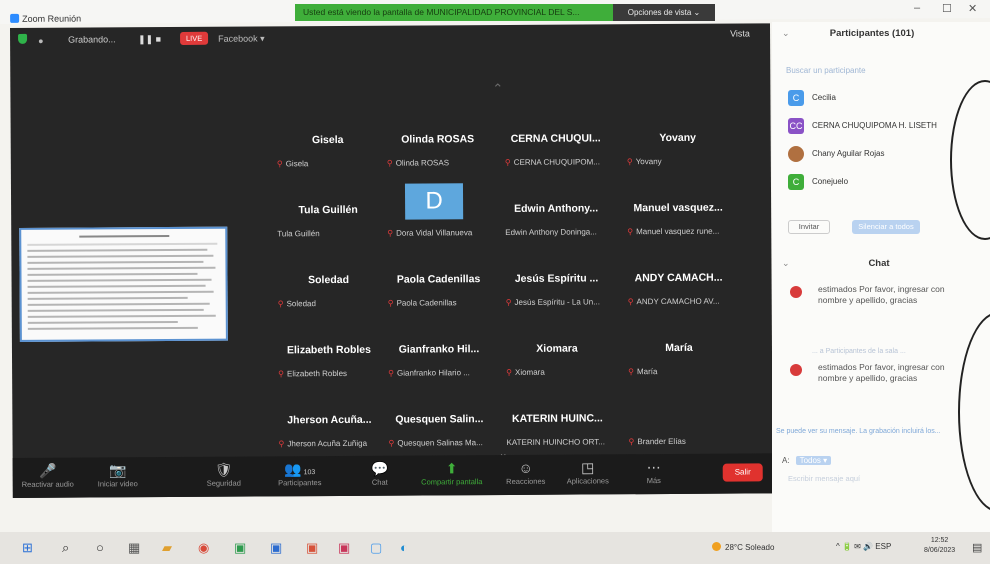 The width and height of the screenshot is (990, 564). Describe the element at coordinates (422, 163) in the screenshot. I see `participant-label: Olinda ROSAS` at that location.